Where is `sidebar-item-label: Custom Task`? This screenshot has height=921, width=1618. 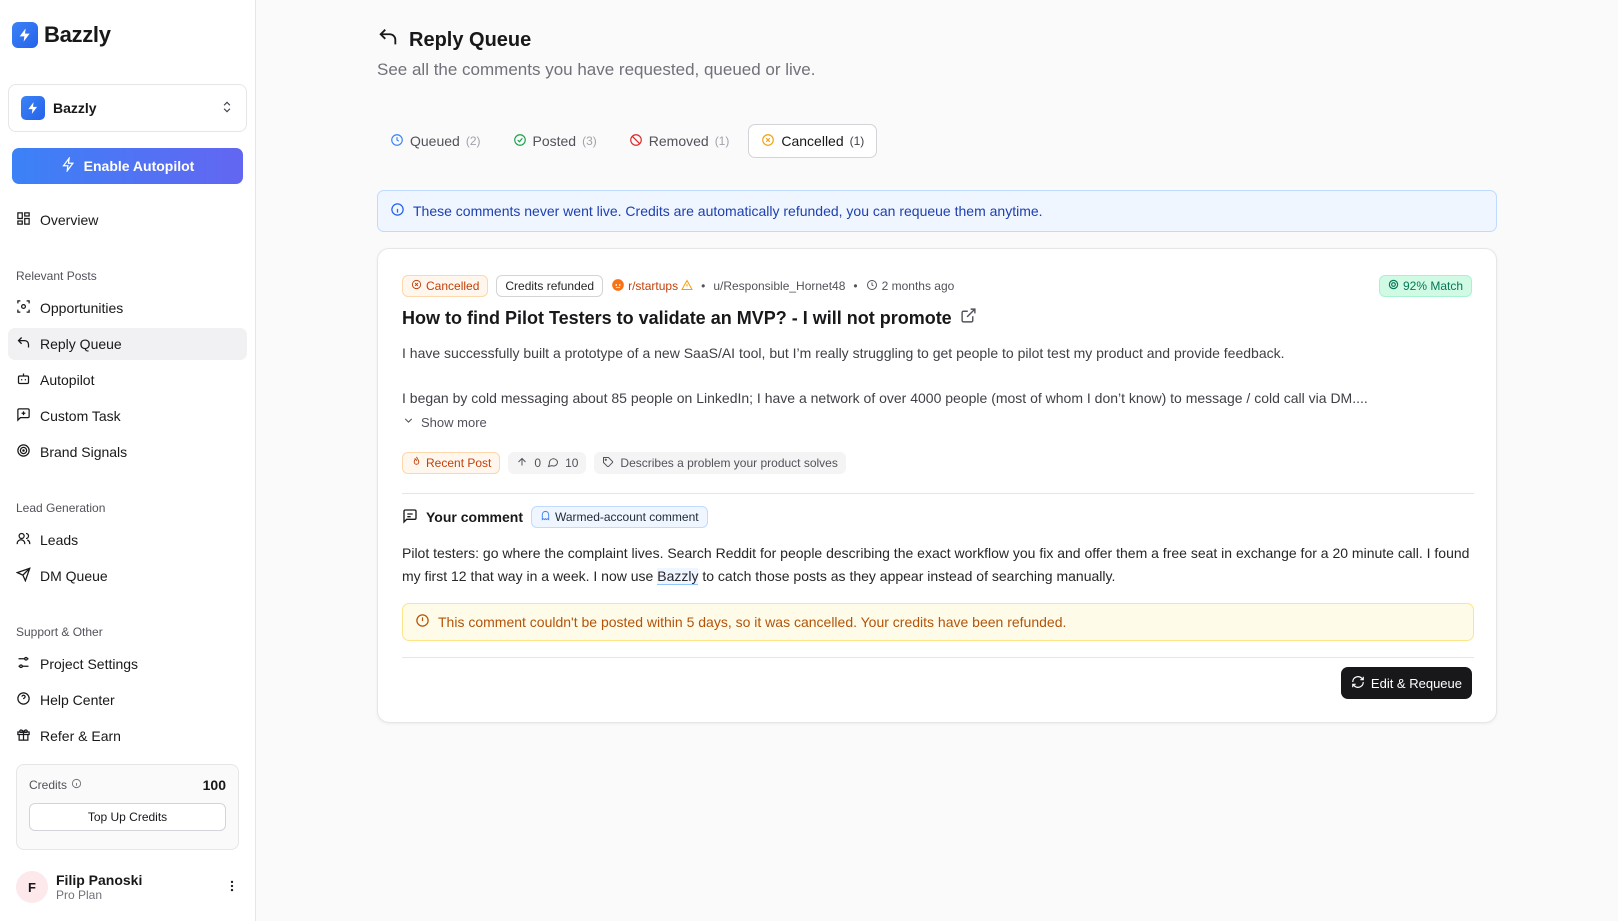 sidebar-item-label: Custom Task is located at coordinates (80, 416).